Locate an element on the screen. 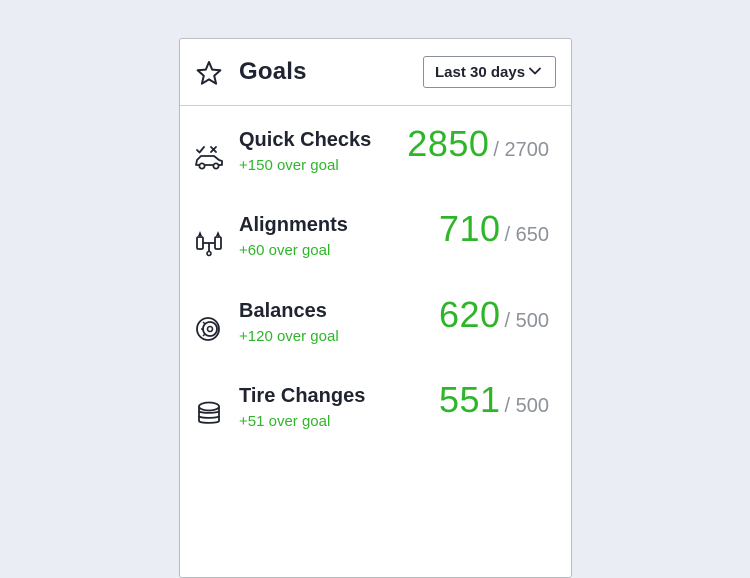  goal-figure: 620 / 500 is located at coordinates (494, 315).